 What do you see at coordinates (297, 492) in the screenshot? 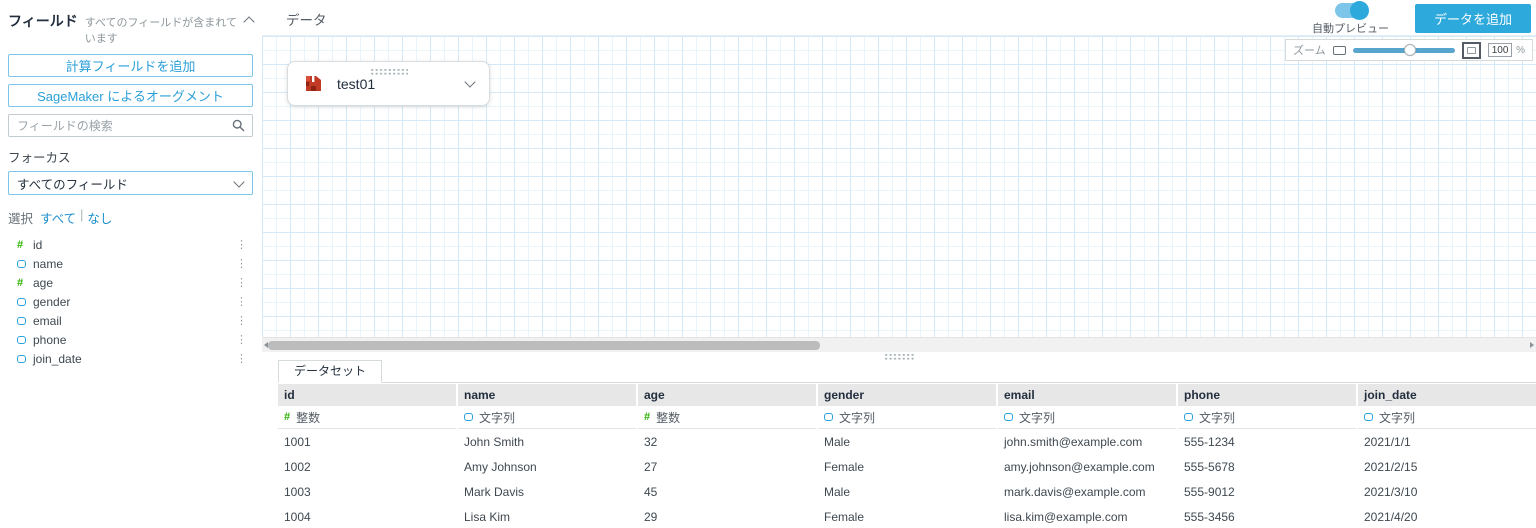
I see `table-cell: 1003` at bounding box center [297, 492].